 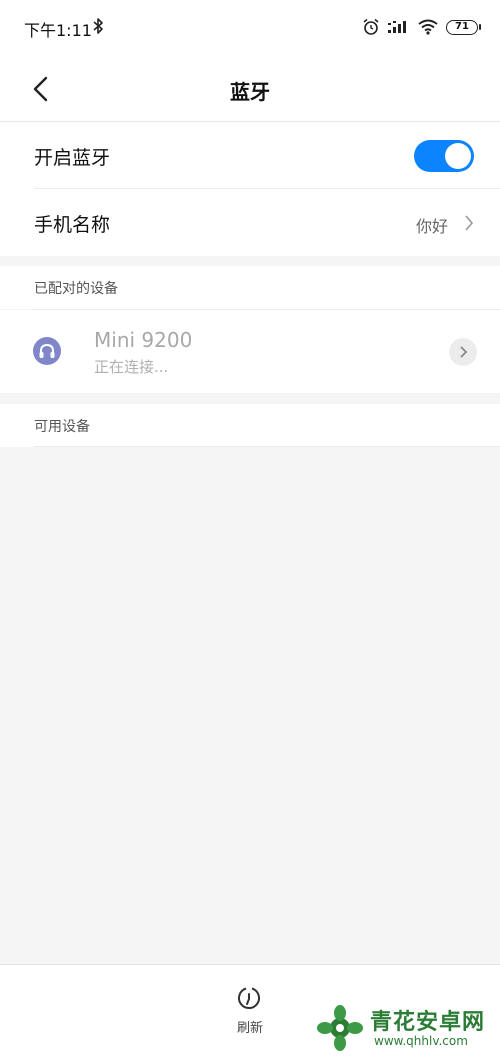 I want to click on watermark-url: www.qhhlv.com, so click(x=421, y=1041).